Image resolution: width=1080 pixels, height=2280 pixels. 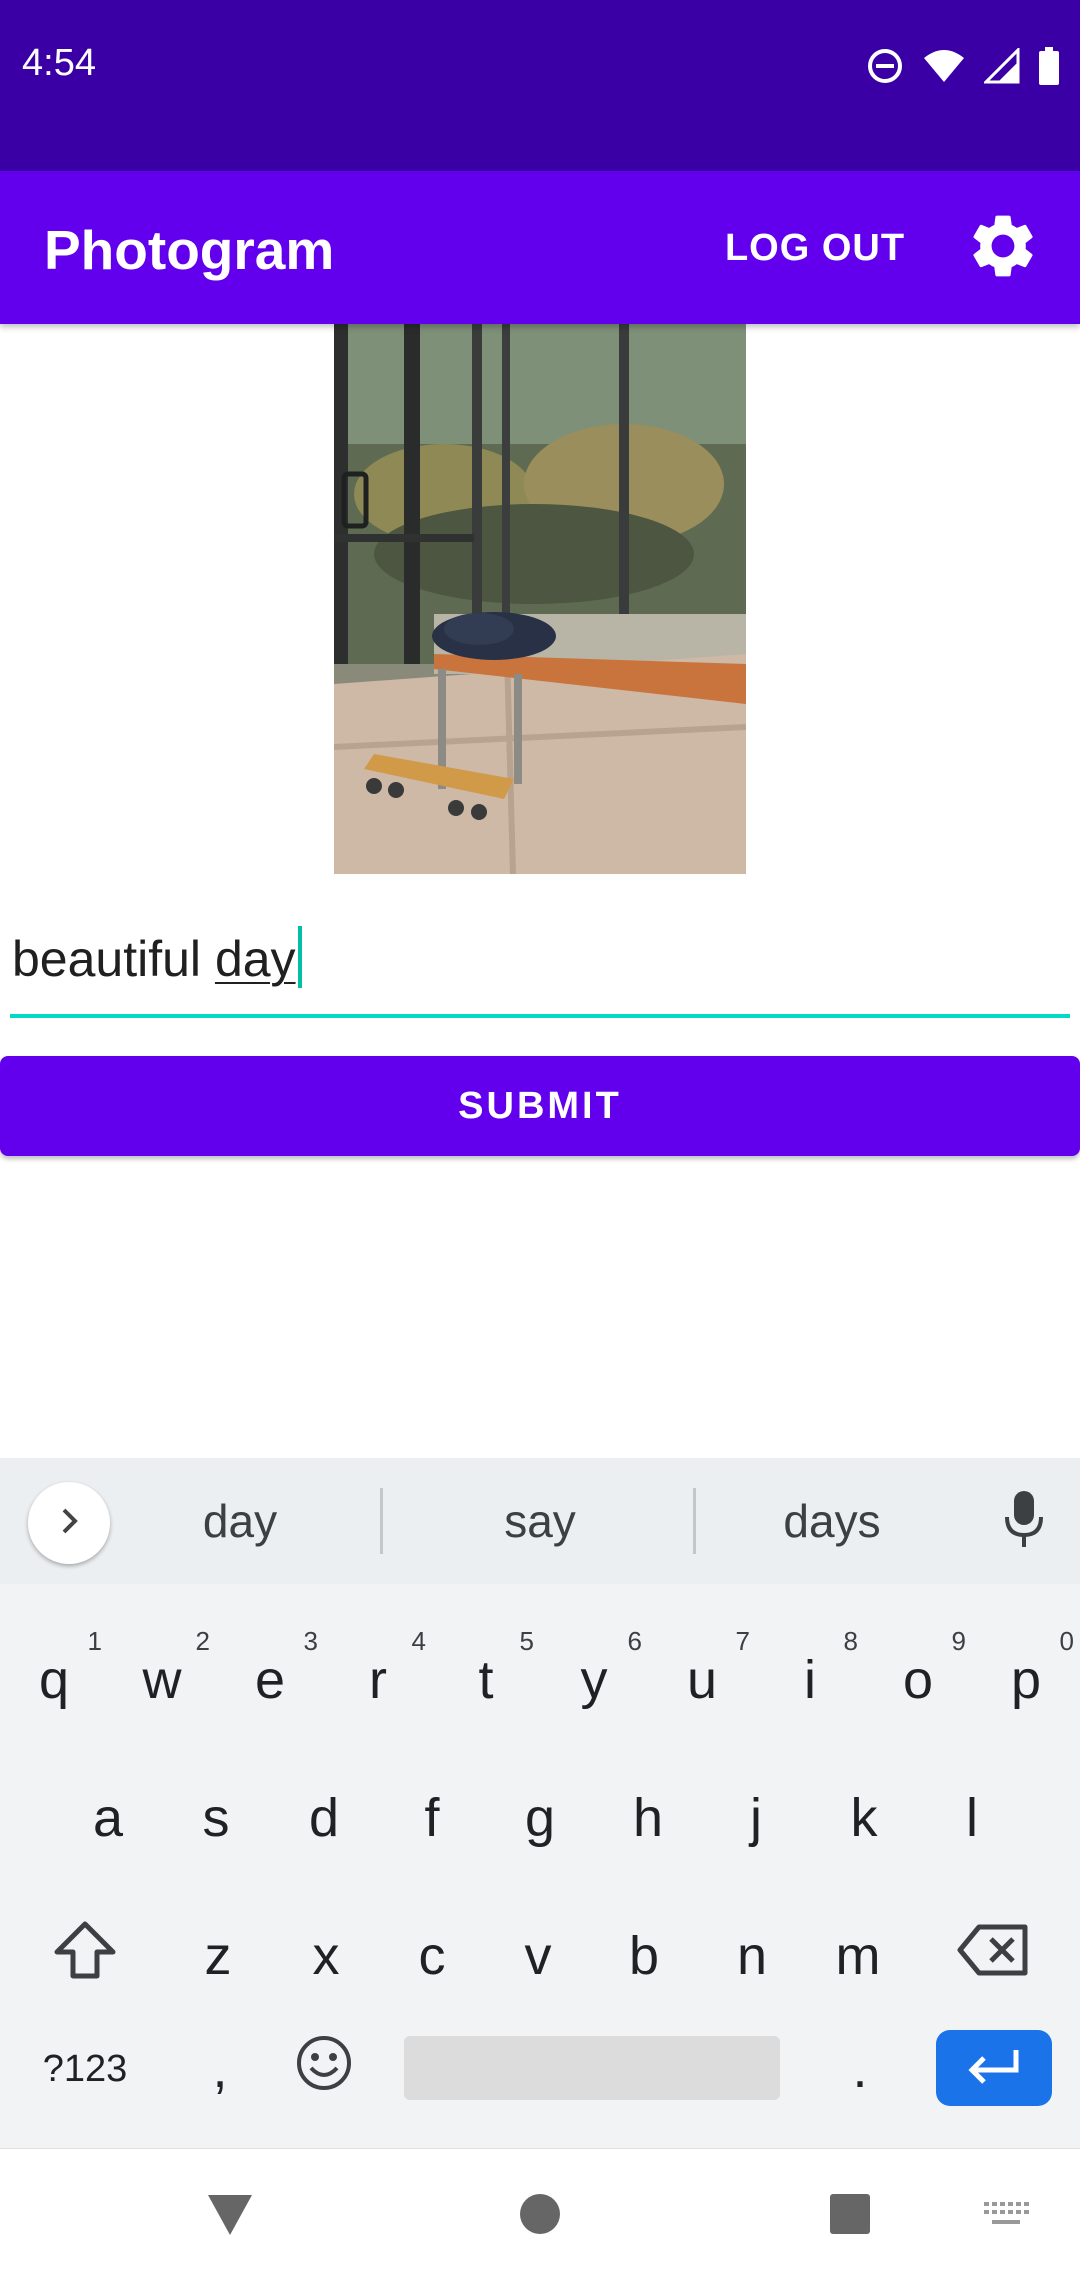 I want to click on back-button, so click(x=230, y=2216).